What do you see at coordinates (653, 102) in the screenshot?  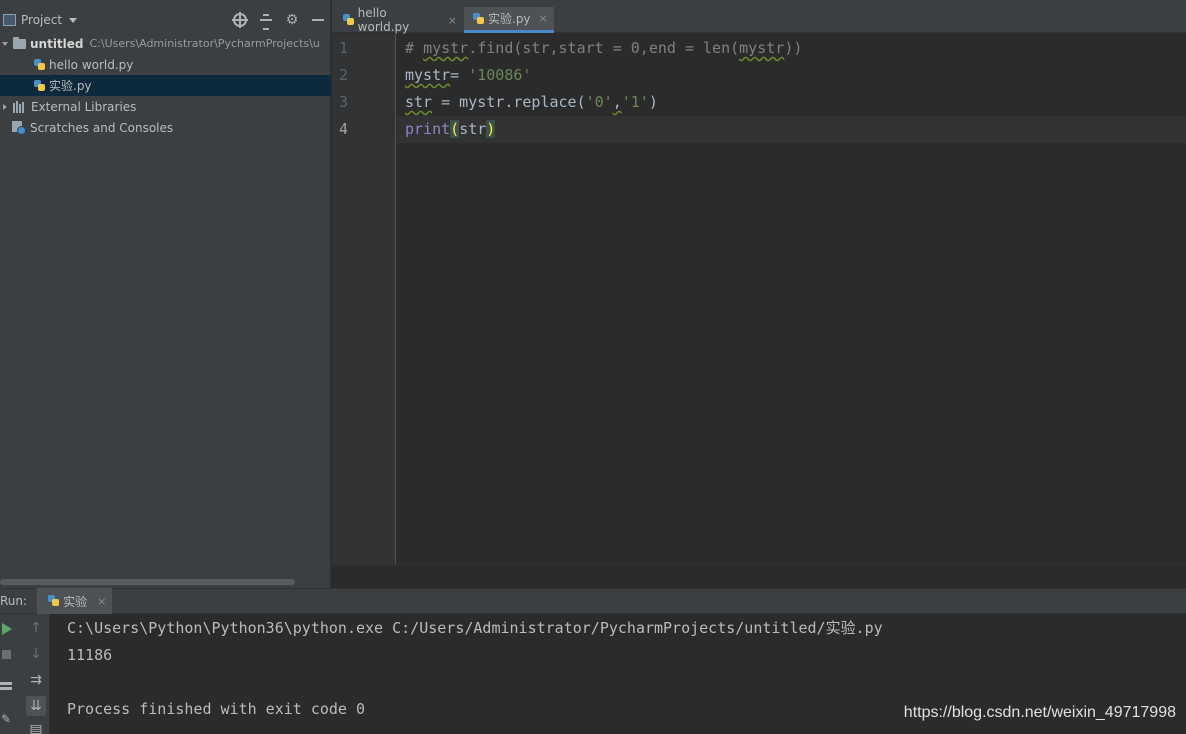 I see `operator-token: )` at bounding box center [653, 102].